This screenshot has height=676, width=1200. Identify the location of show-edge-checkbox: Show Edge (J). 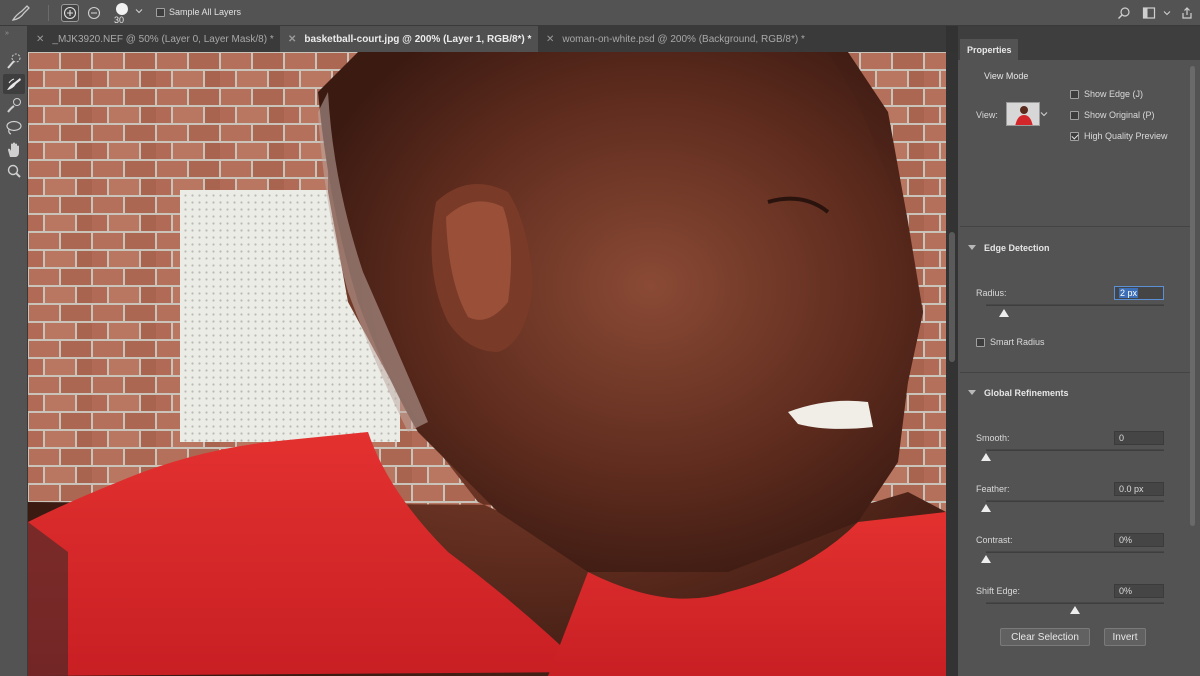
(1106, 94).